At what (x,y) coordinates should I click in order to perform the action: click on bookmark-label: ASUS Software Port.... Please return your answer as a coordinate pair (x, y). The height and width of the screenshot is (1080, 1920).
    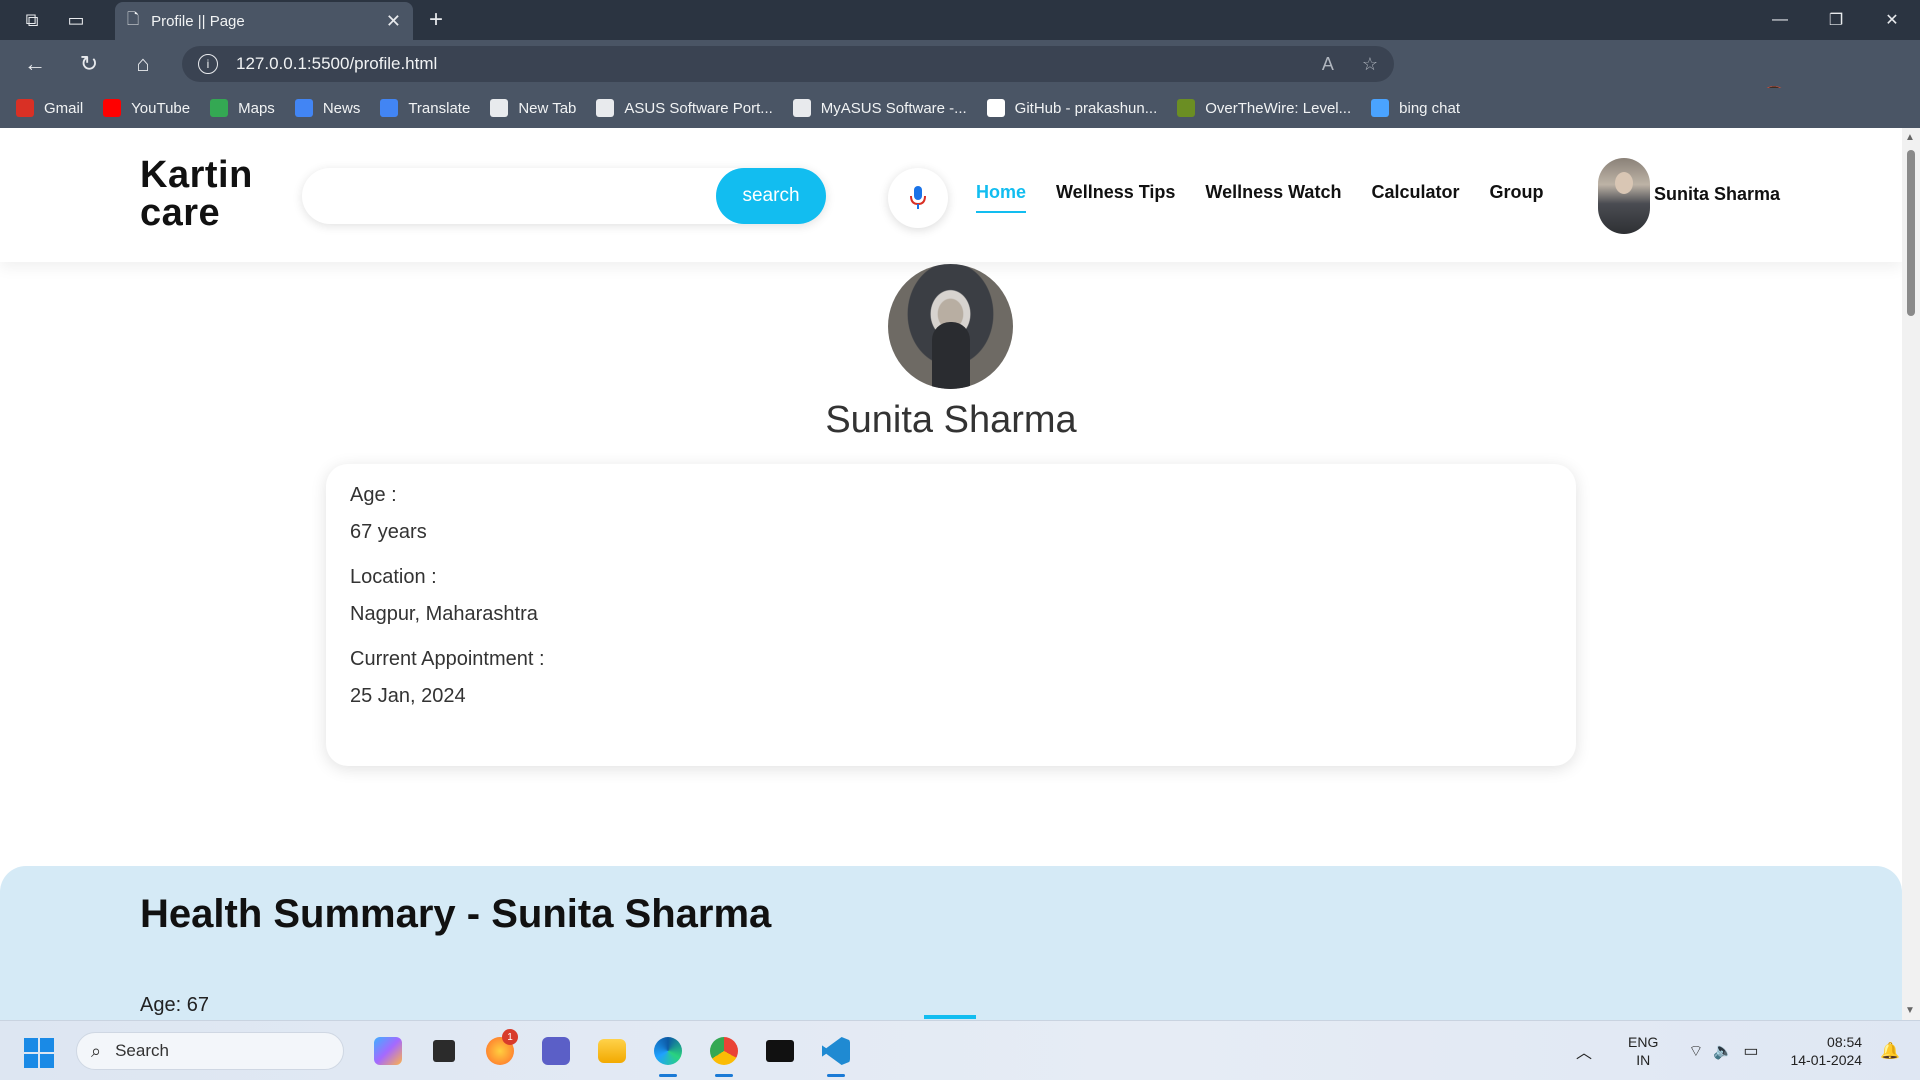
    Looking at the image, I should click on (698, 108).